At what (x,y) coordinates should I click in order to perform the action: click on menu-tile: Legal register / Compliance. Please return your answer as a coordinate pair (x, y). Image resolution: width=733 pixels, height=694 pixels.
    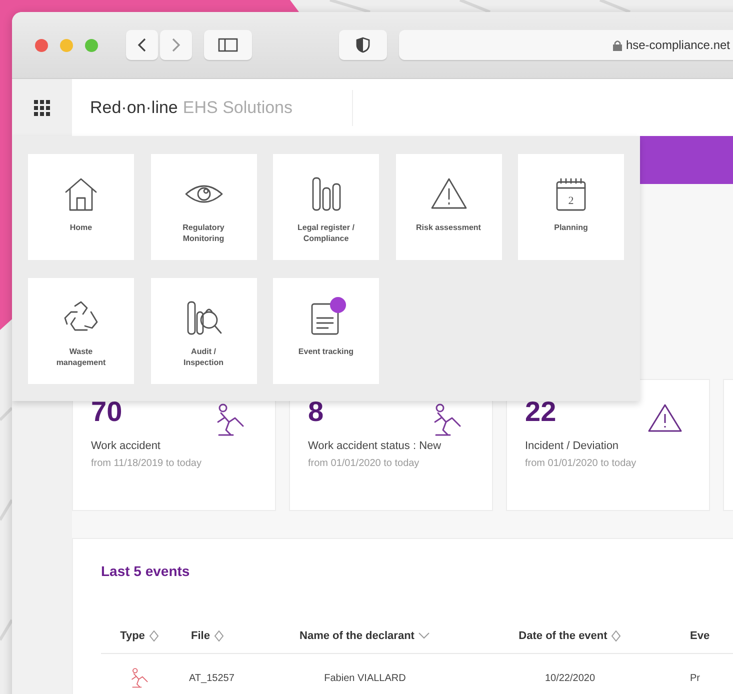
    Looking at the image, I should click on (326, 207).